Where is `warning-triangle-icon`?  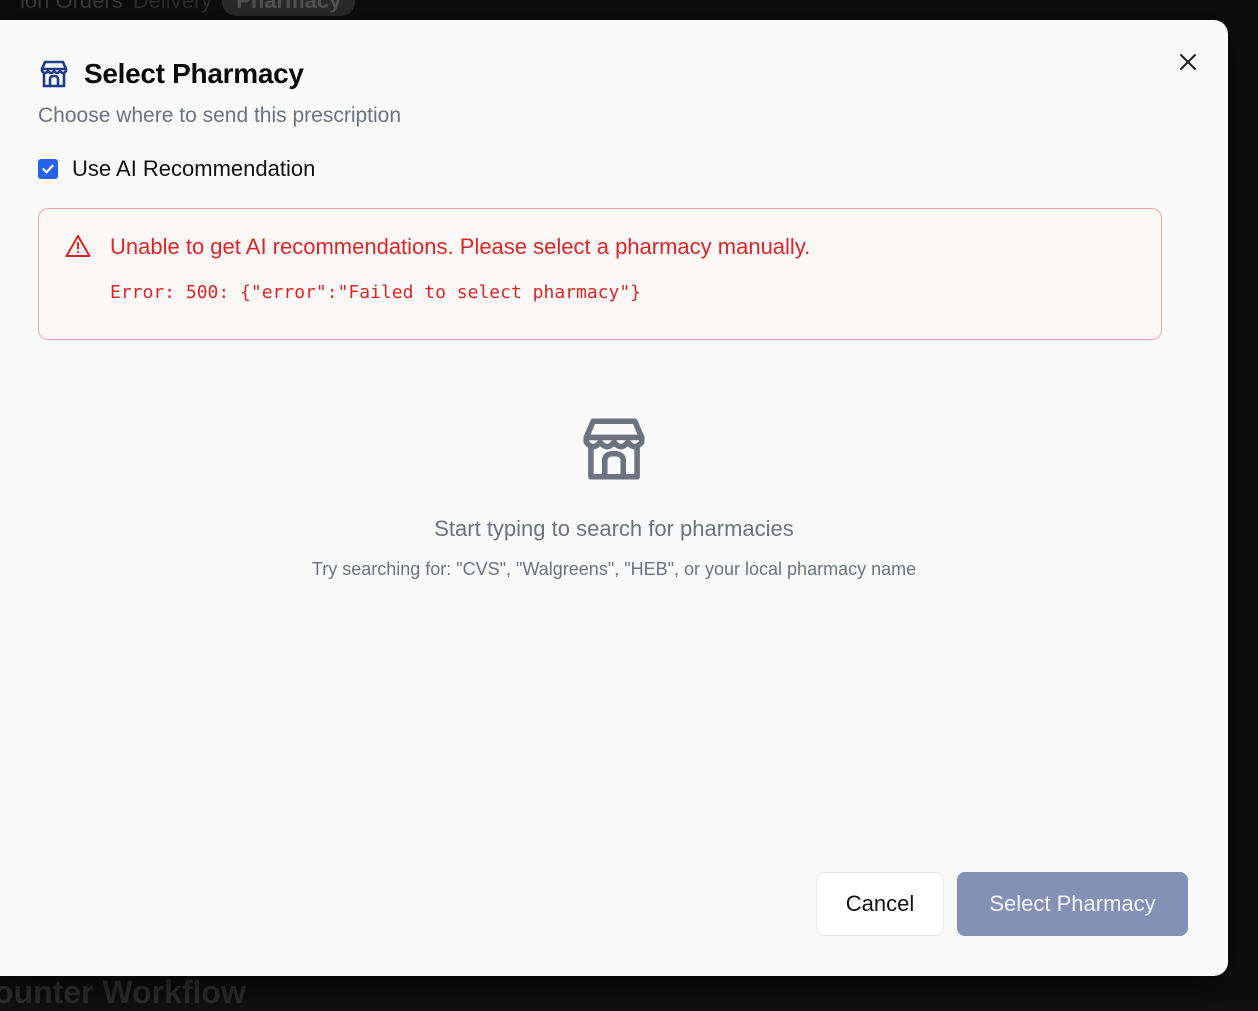 warning-triangle-icon is located at coordinates (78, 246).